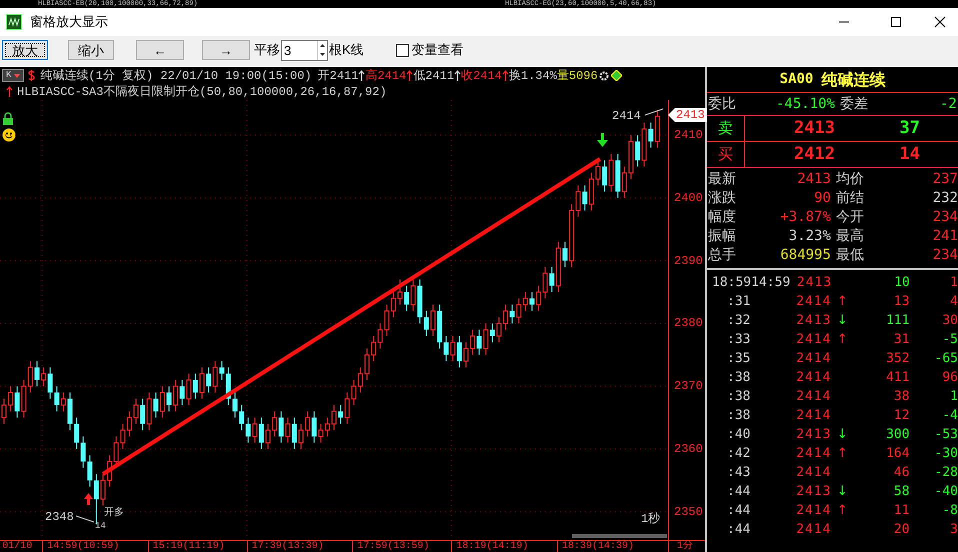 Image resolution: width=958 pixels, height=552 pixels. What do you see at coordinates (940, 22) in the screenshot?
I see `close-icon` at bounding box center [940, 22].